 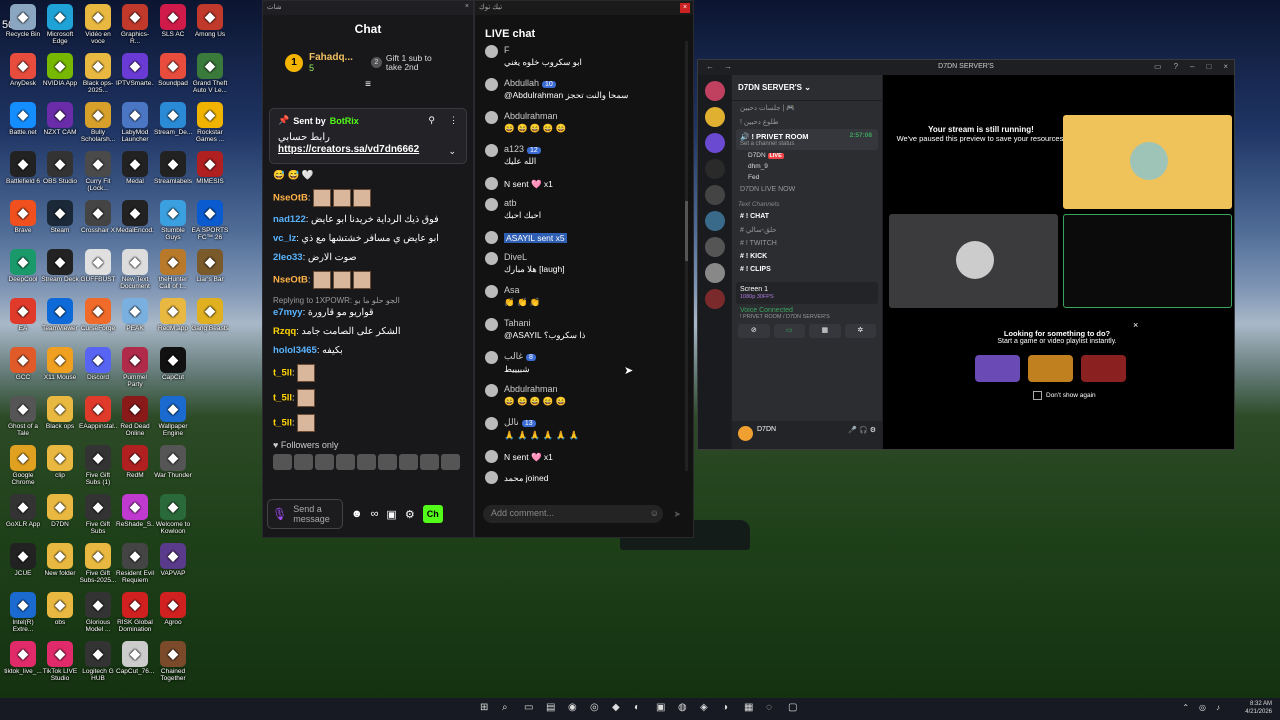 What do you see at coordinates (1258, 708) in the screenshot?
I see `clock: 8:32 AM 4/21/2026` at bounding box center [1258, 708].